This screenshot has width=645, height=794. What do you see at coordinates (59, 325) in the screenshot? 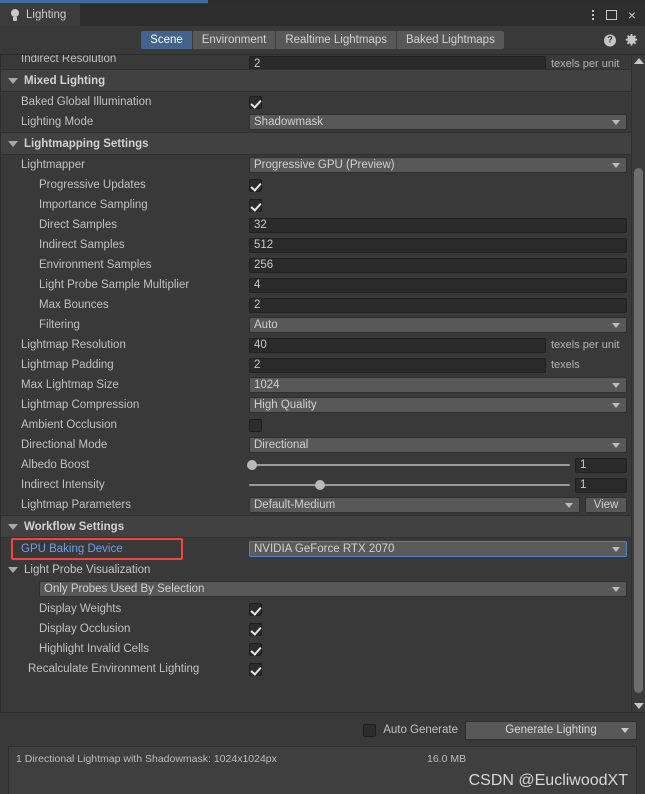
I see `row-label: Filtering` at bounding box center [59, 325].